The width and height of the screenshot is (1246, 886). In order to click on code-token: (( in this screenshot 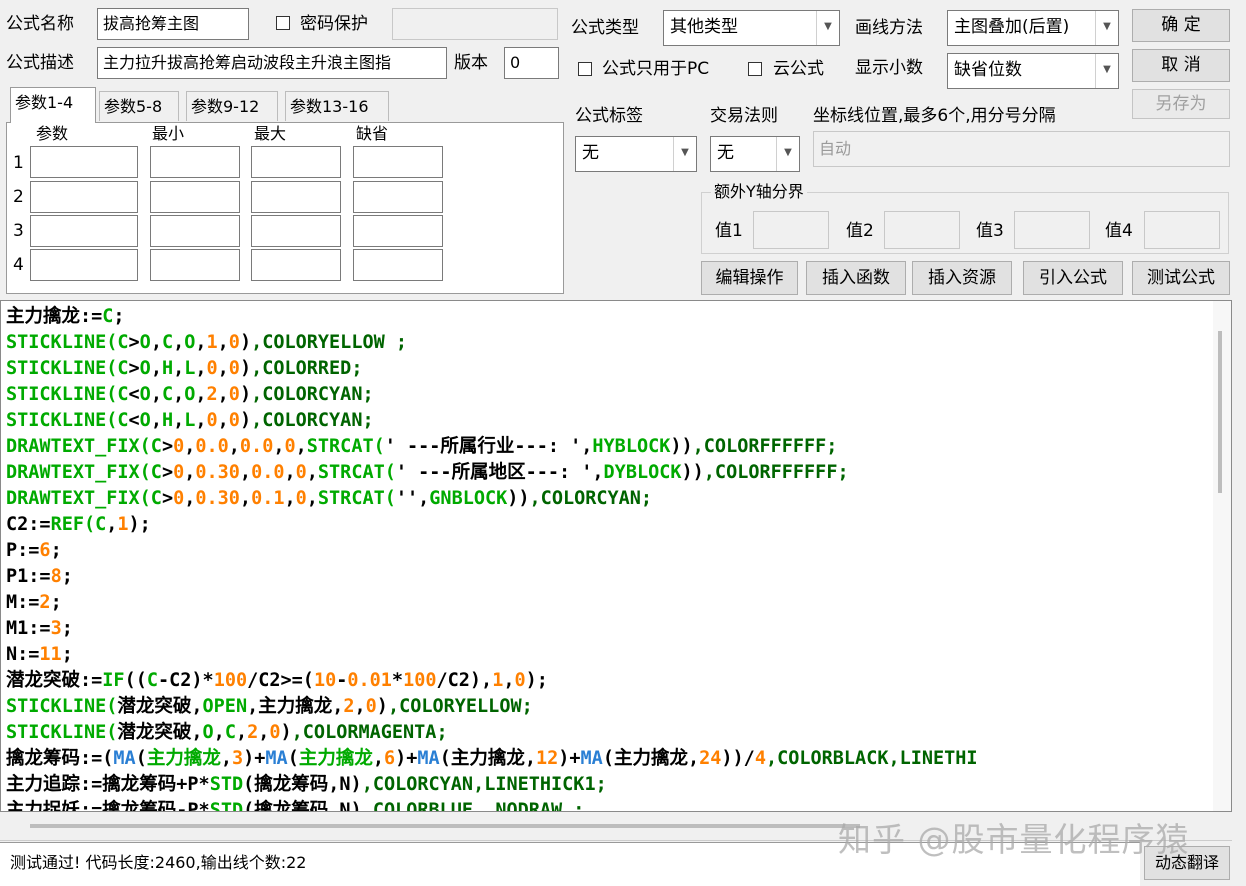, I will do `click(135, 680)`.